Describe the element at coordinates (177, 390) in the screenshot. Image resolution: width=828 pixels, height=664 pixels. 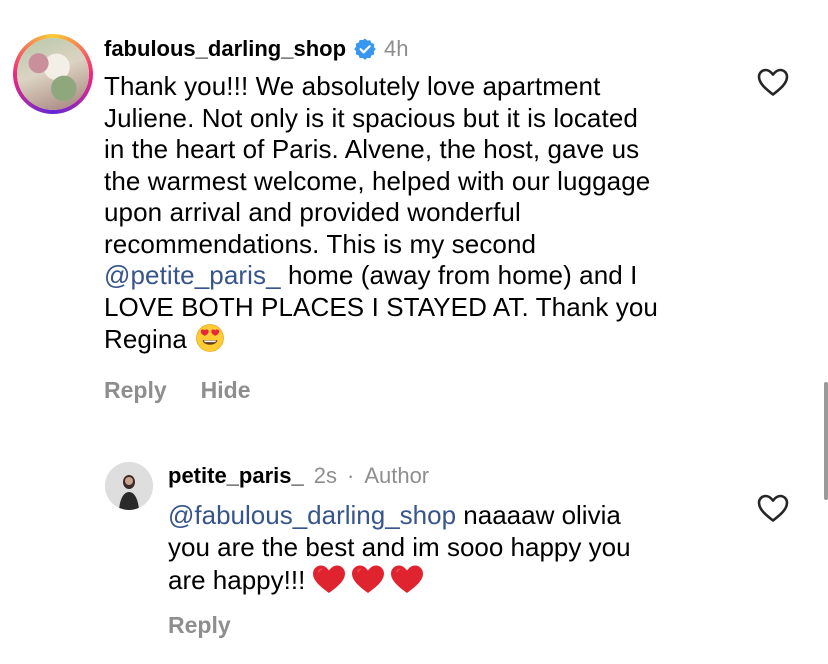
I see `comment-actions: Reply Hide` at that location.